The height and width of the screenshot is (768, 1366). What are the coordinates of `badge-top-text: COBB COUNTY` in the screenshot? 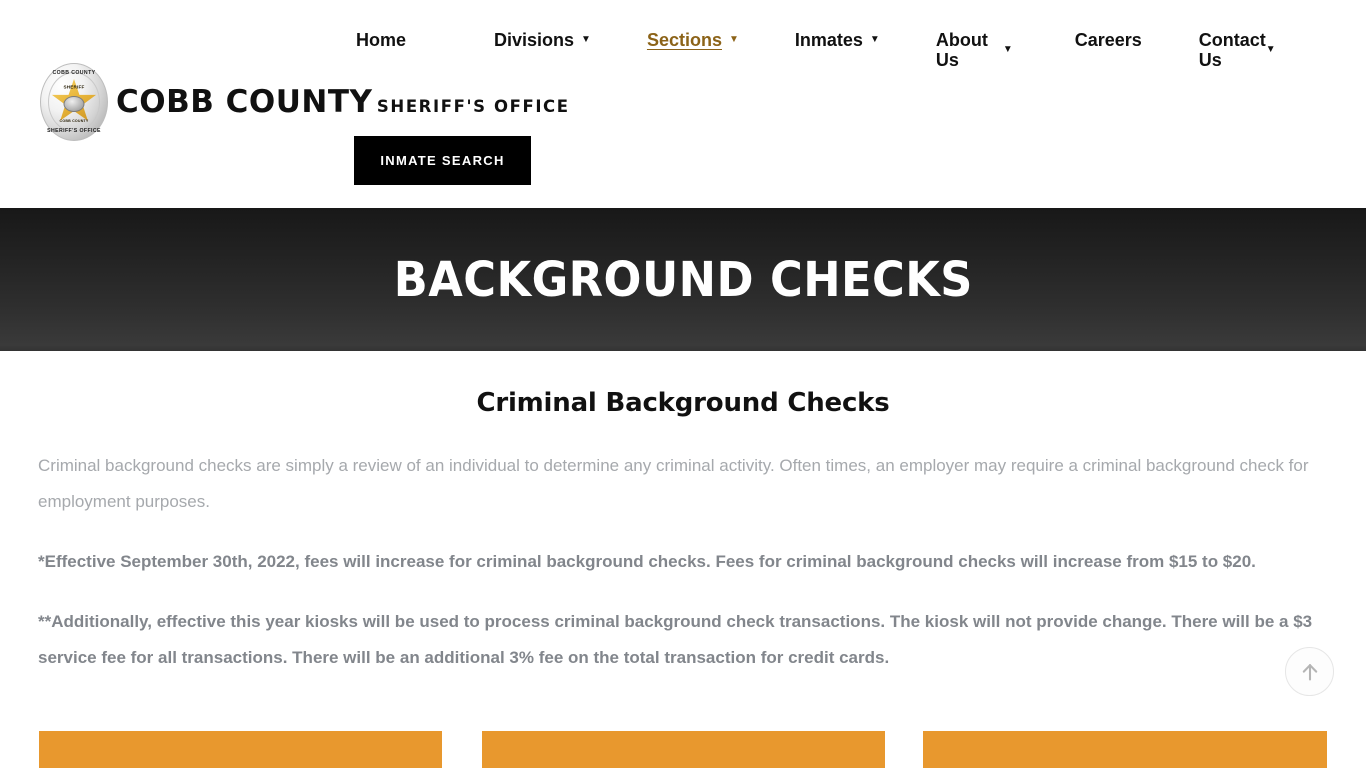 It's located at (74, 73).